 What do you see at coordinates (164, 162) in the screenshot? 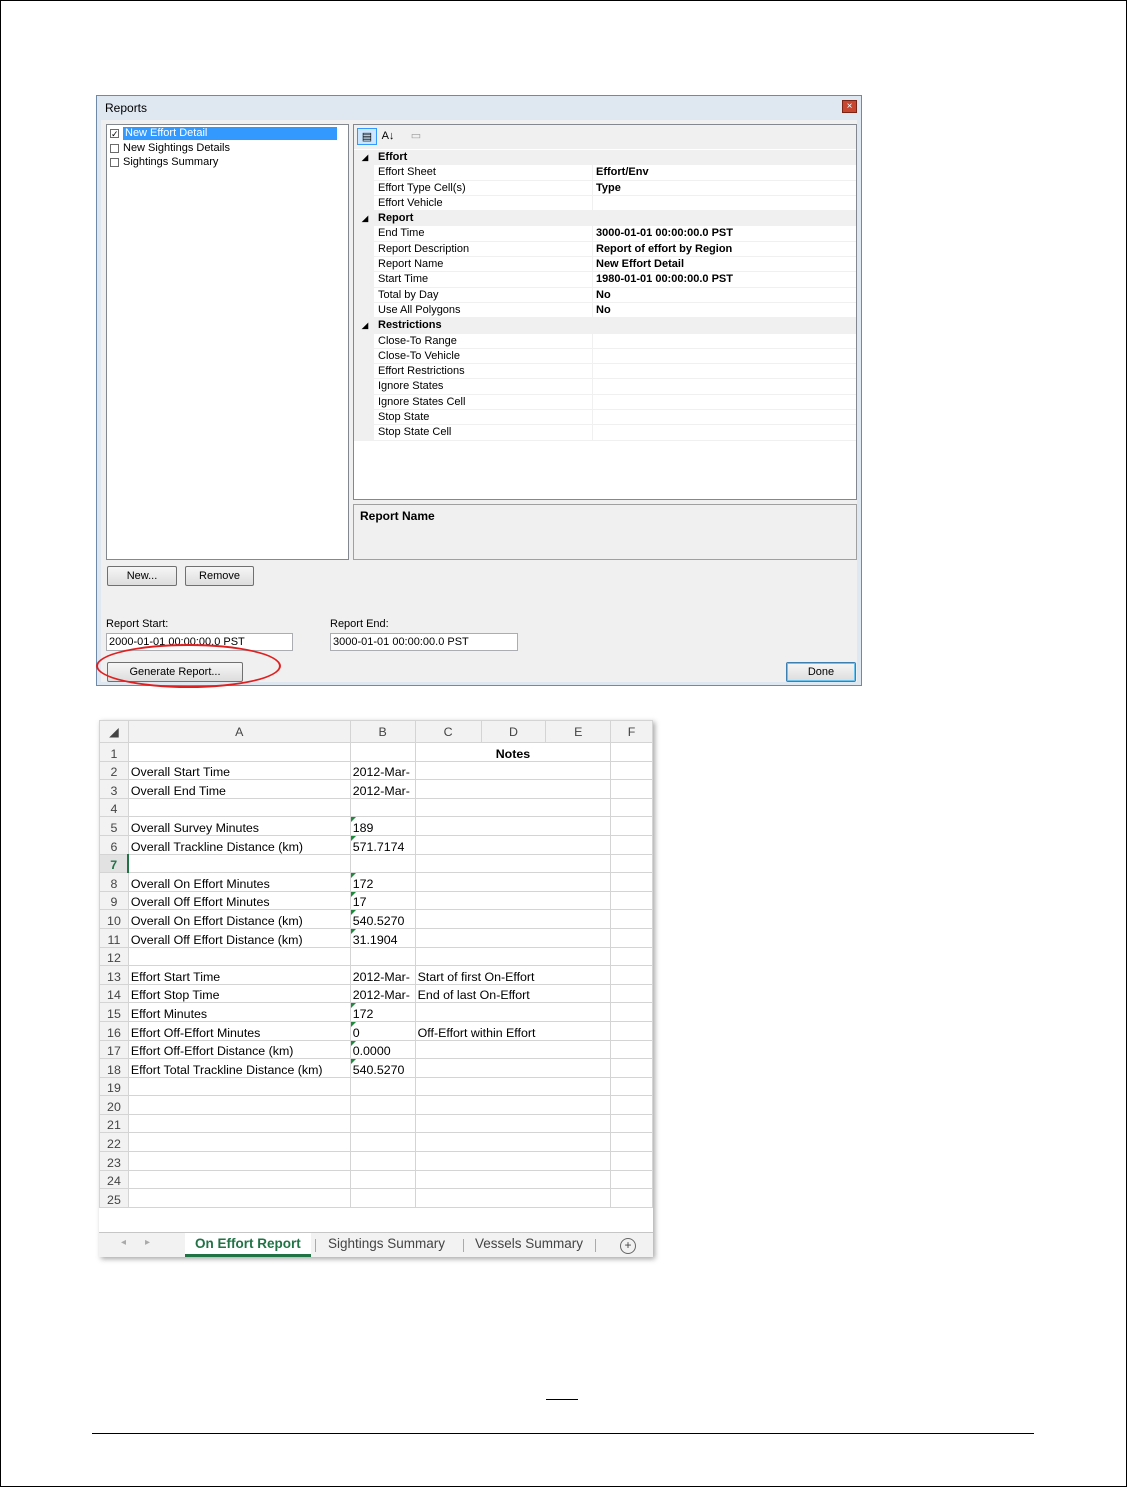
I see `report-list-item: Sightings Summary` at bounding box center [164, 162].